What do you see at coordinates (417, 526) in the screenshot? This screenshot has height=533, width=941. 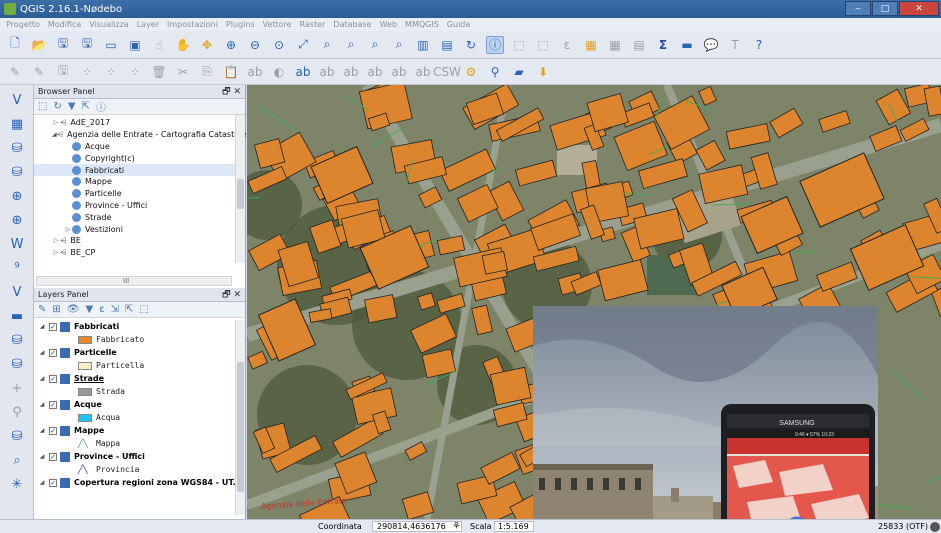 I see `coordinate-field: 290814,4636176` at bounding box center [417, 526].